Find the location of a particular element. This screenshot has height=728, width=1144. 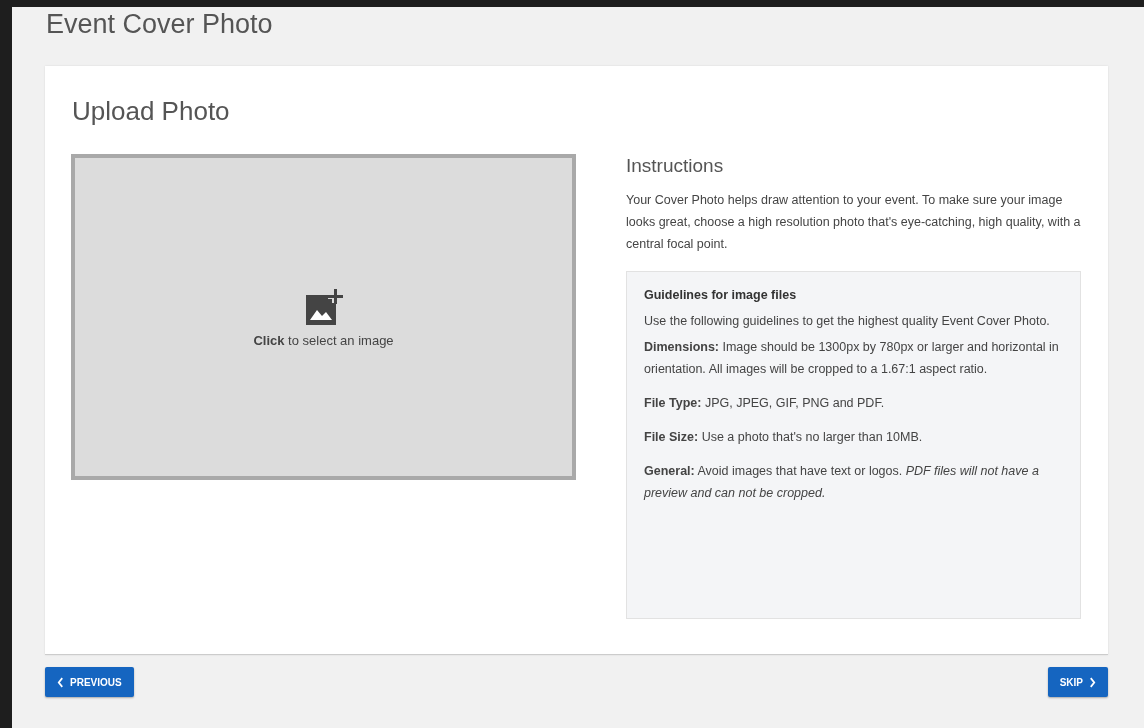

chevron-left-icon is located at coordinates (60, 682).